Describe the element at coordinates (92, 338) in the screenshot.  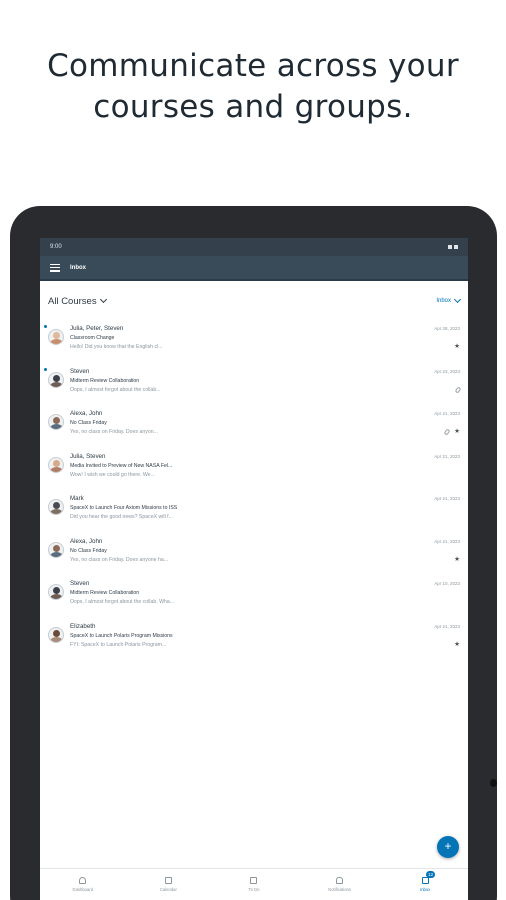
I see `message-subject: Classroom Change` at that location.